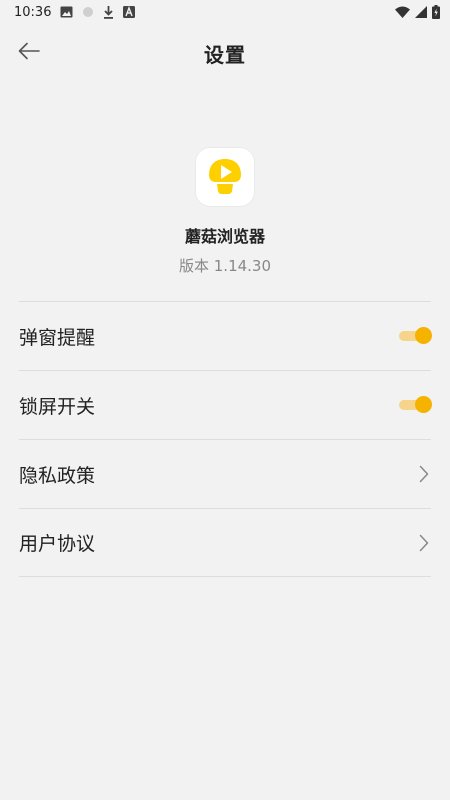 The width and height of the screenshot is (450, 800). I want to click on popup-reminder-label: 弹窗提醒, so click(57, 337).